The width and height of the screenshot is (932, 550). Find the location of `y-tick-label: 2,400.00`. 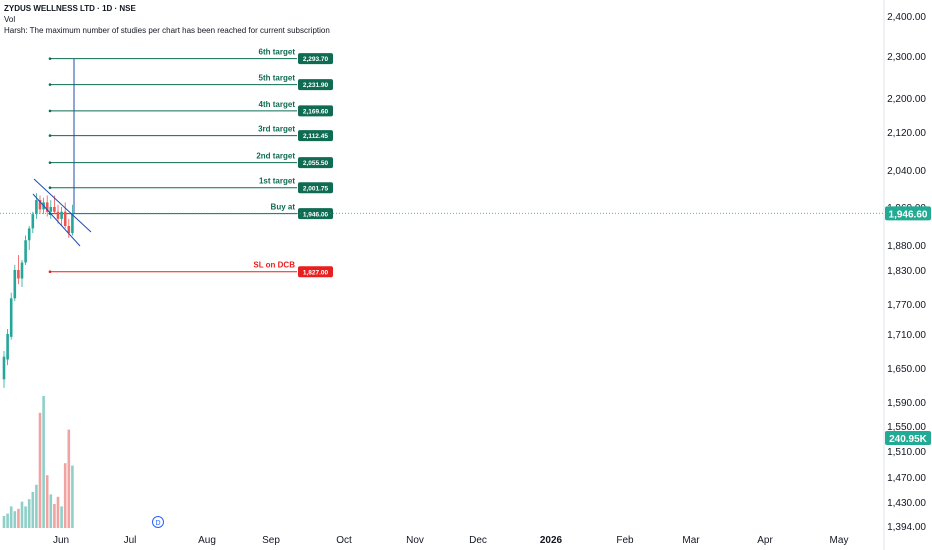

y-tick-label: 2,400.00 is located at coordinates (906, 17).